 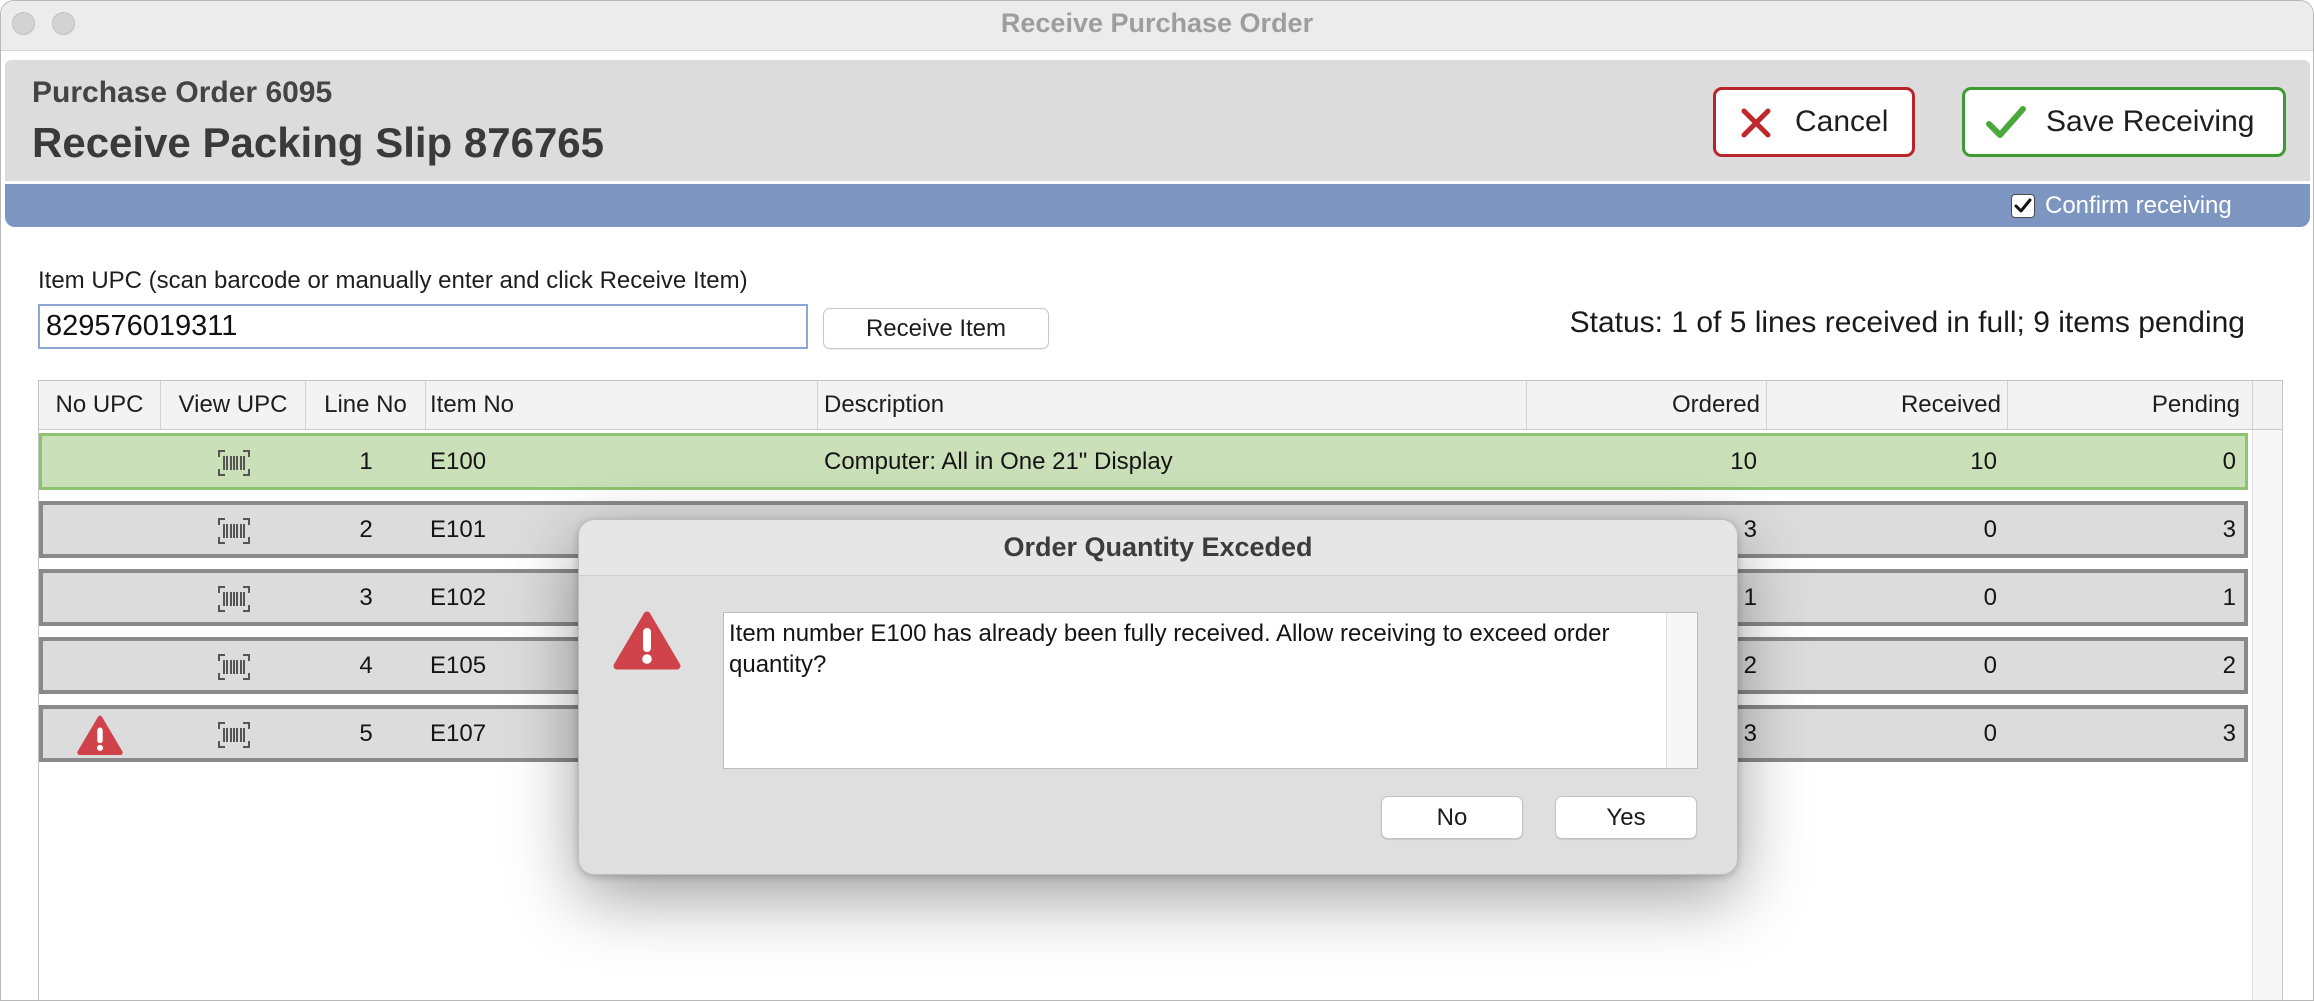 What do you see at coordinates (1842, 121) in the screenshot?
I see `cancel-button-label: Cancel` at bounding box center [1842, 121].